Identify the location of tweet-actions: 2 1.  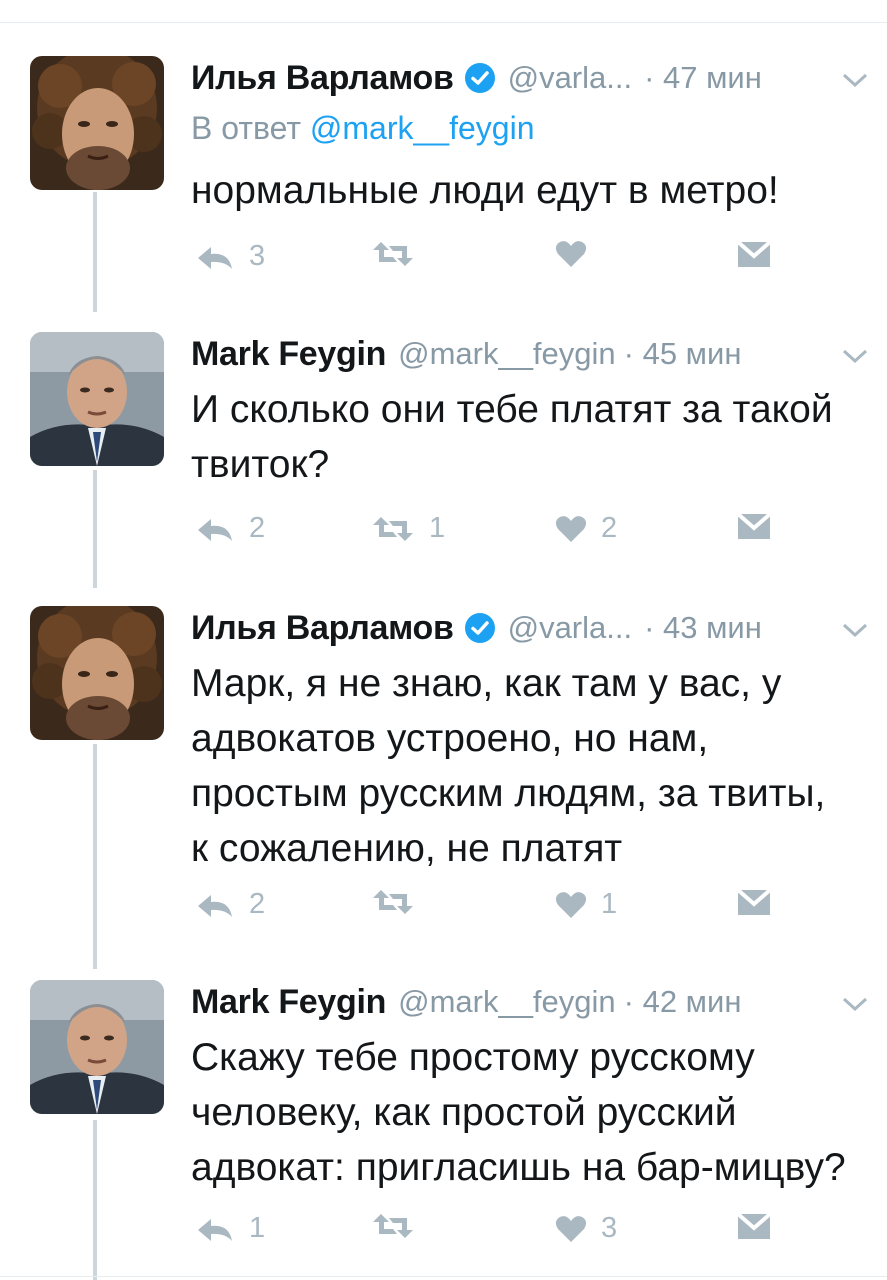
(531, 908).